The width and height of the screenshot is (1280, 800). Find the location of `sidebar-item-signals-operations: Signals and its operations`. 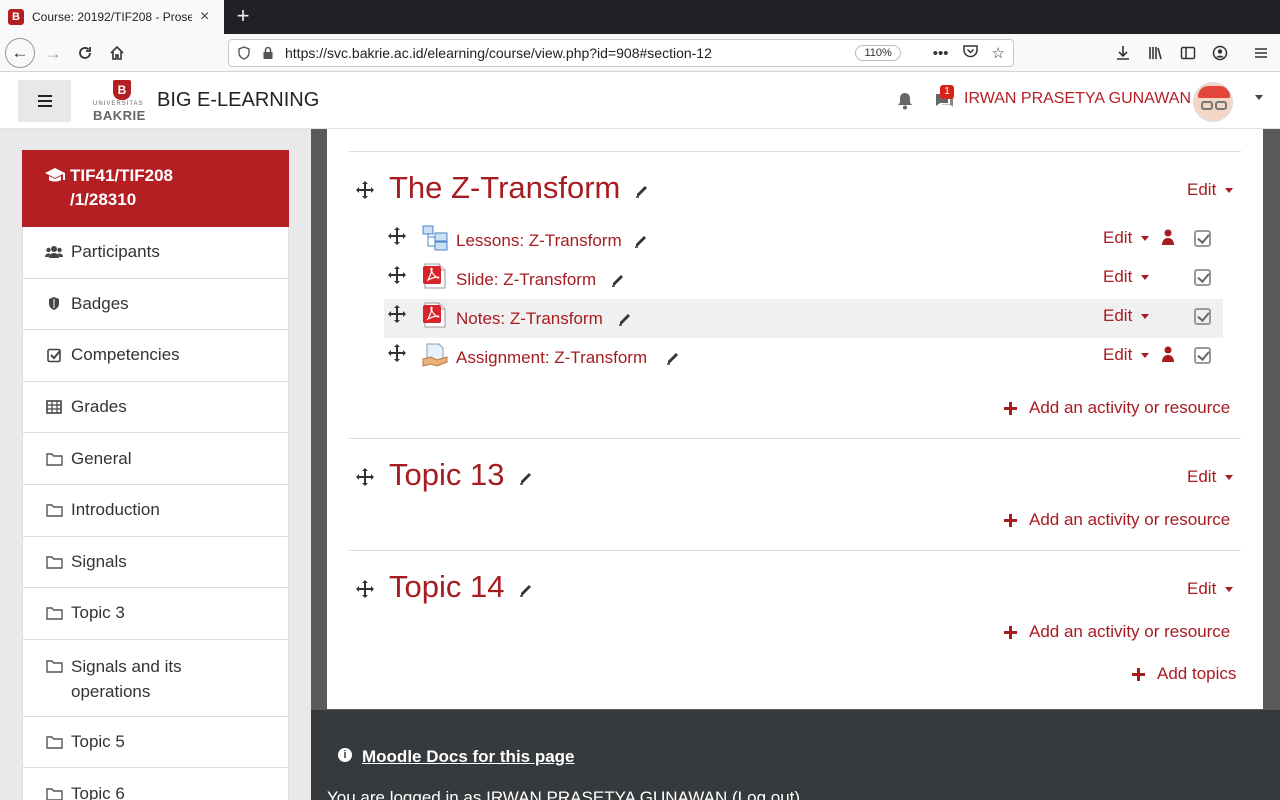

sidebar-item-signals-operations: Signals and its operations is located at coordinates (155, 678).